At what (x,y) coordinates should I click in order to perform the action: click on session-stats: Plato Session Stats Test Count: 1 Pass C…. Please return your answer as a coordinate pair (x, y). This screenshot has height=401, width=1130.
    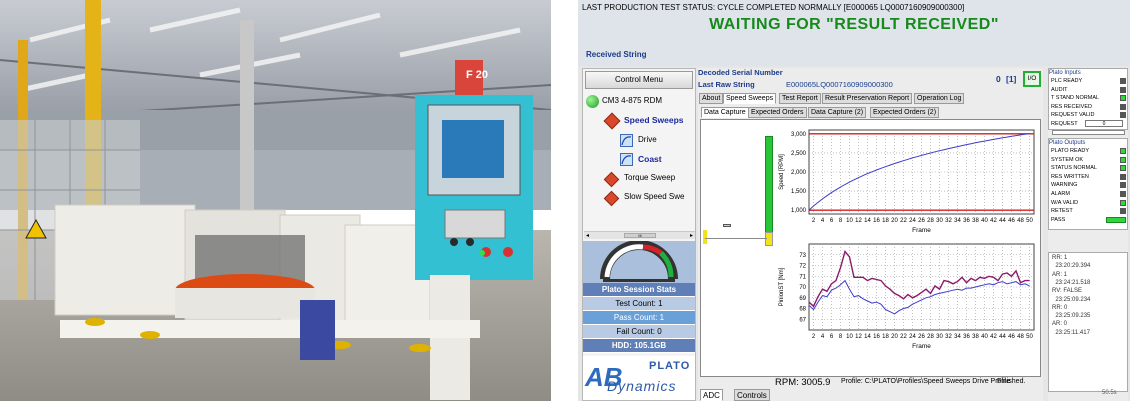
    Looking at the image, I should click on (639, 318).